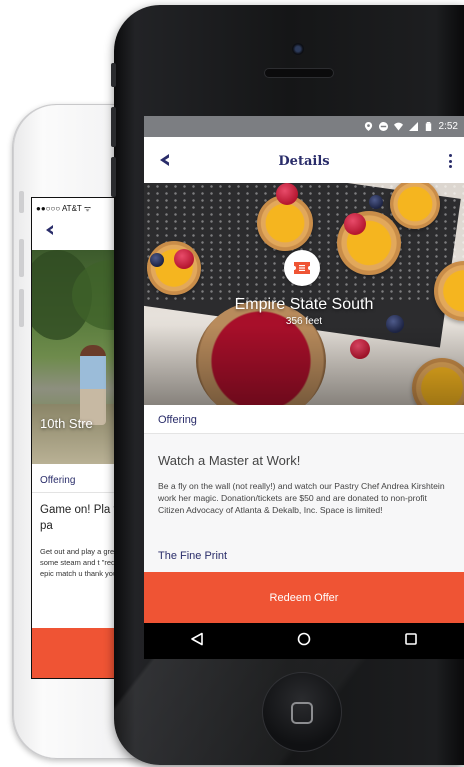 Image resolution: width=464 pixels, height=767 pixels. What do you see at coordinates (304, 126) in the screenshot?
I see `status-bar: 2:52` at bounding box center [304, 126].